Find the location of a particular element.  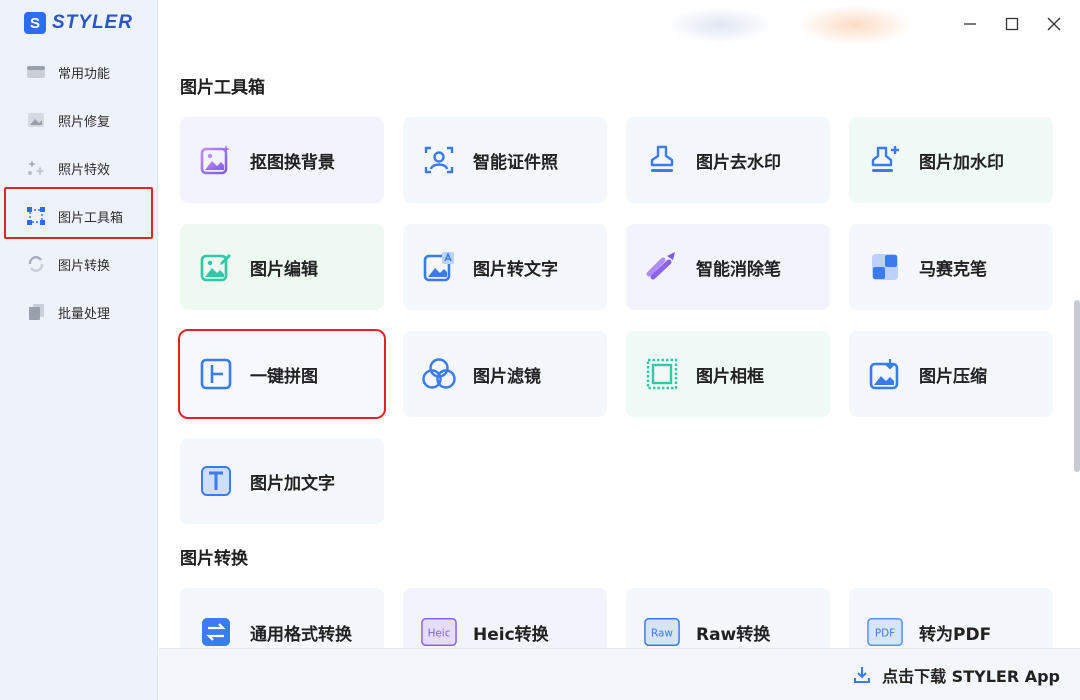

mosaic-pen-icon is located at coordinates (885, 267).